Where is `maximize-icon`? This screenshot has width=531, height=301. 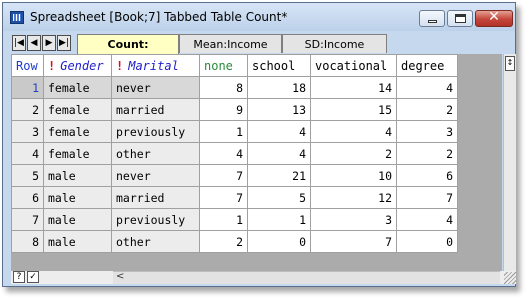
maximize-icon is located at coordinates (460, 18).